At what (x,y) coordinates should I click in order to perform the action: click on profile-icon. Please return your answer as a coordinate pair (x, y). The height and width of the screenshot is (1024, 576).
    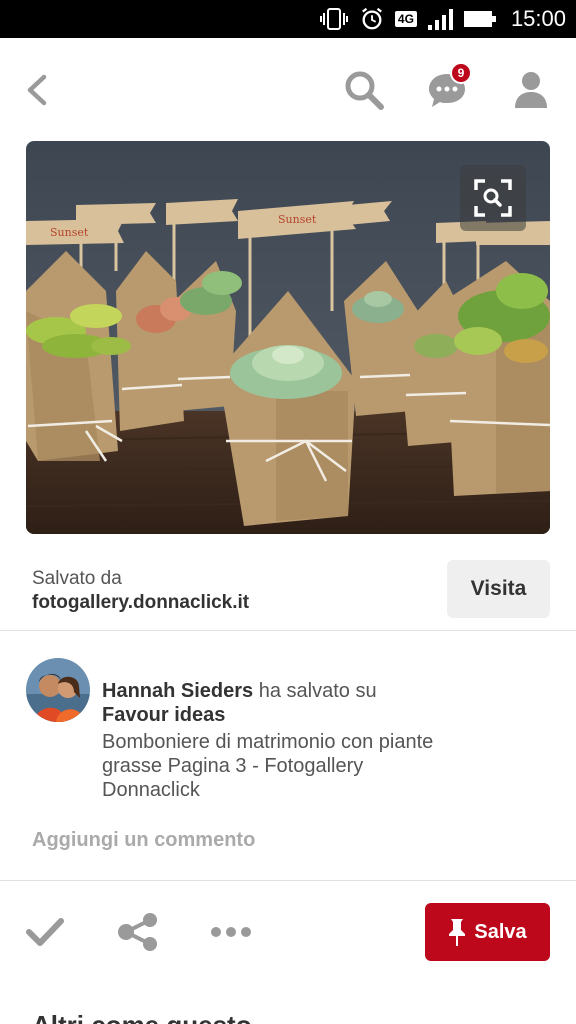
    Looking at the image, I should click on (531, 90).